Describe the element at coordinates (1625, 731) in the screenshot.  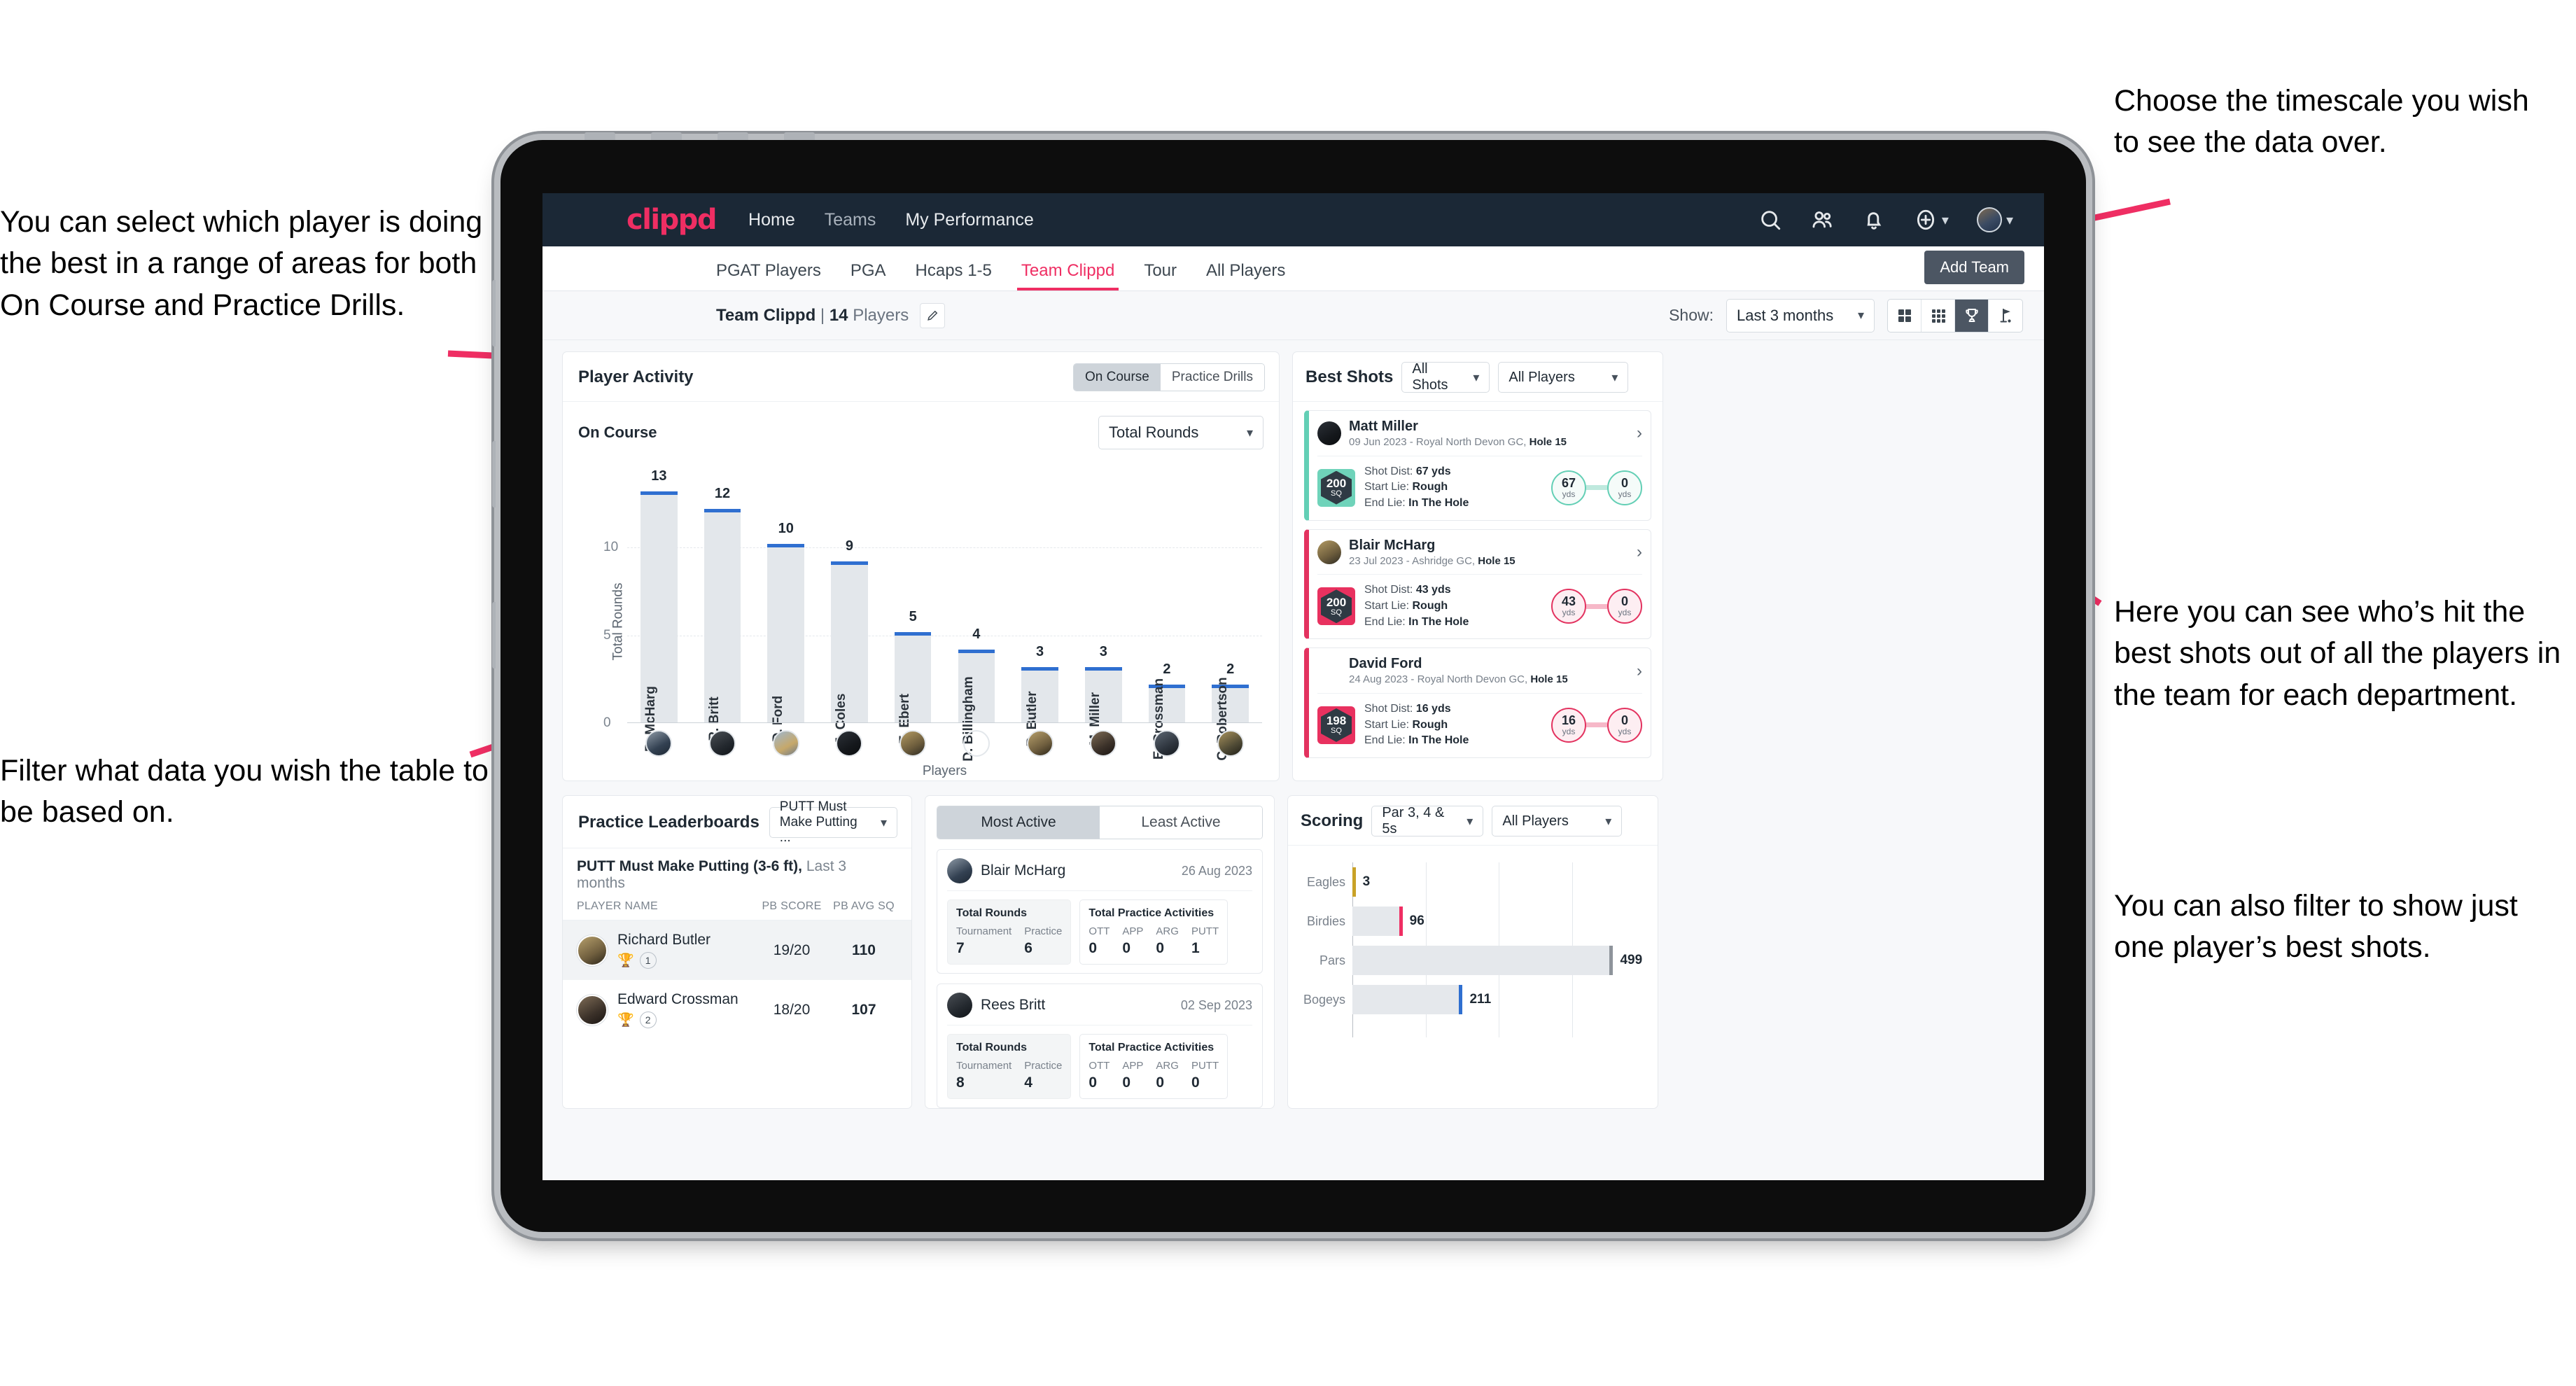
I see `shot-end-unit: yds` at that location.